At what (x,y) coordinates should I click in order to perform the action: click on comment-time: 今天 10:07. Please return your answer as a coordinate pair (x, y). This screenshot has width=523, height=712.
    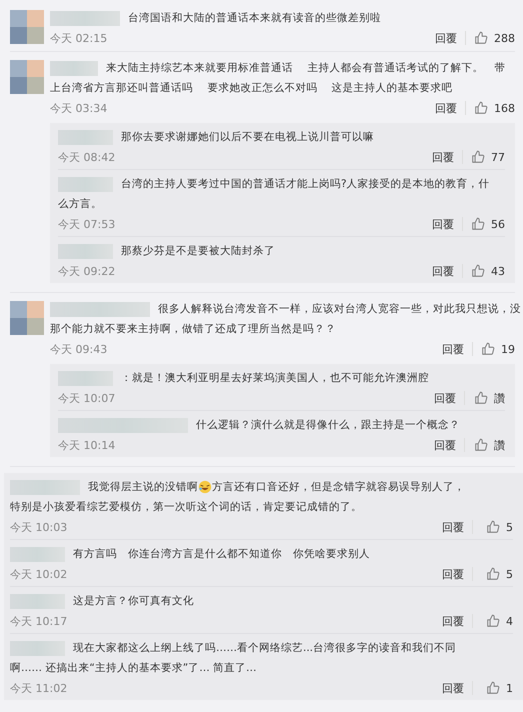
    Looking at the image, I should click on (87, 398).